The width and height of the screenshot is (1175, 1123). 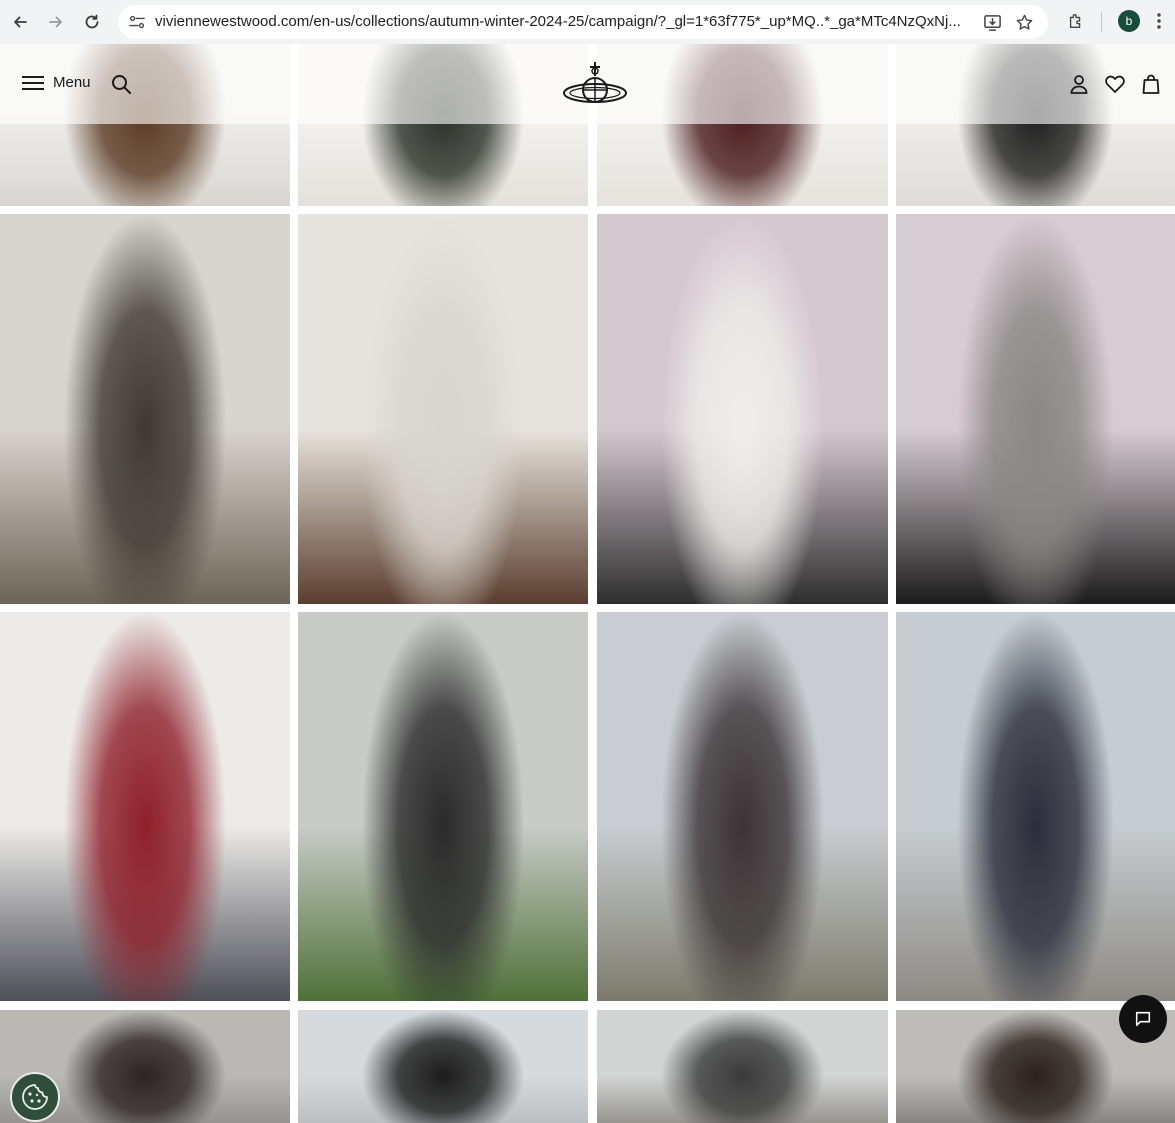 I want to click on orb-logo-icon, so click(x=595, y=85).